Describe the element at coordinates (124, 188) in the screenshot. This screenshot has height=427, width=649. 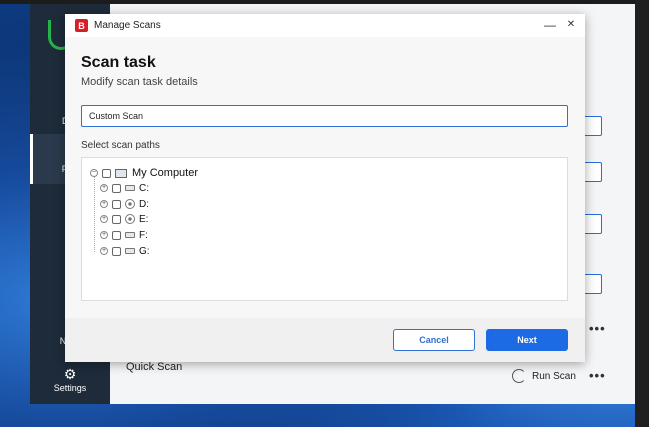
I see `tree-item-drive: + C:` at that location.